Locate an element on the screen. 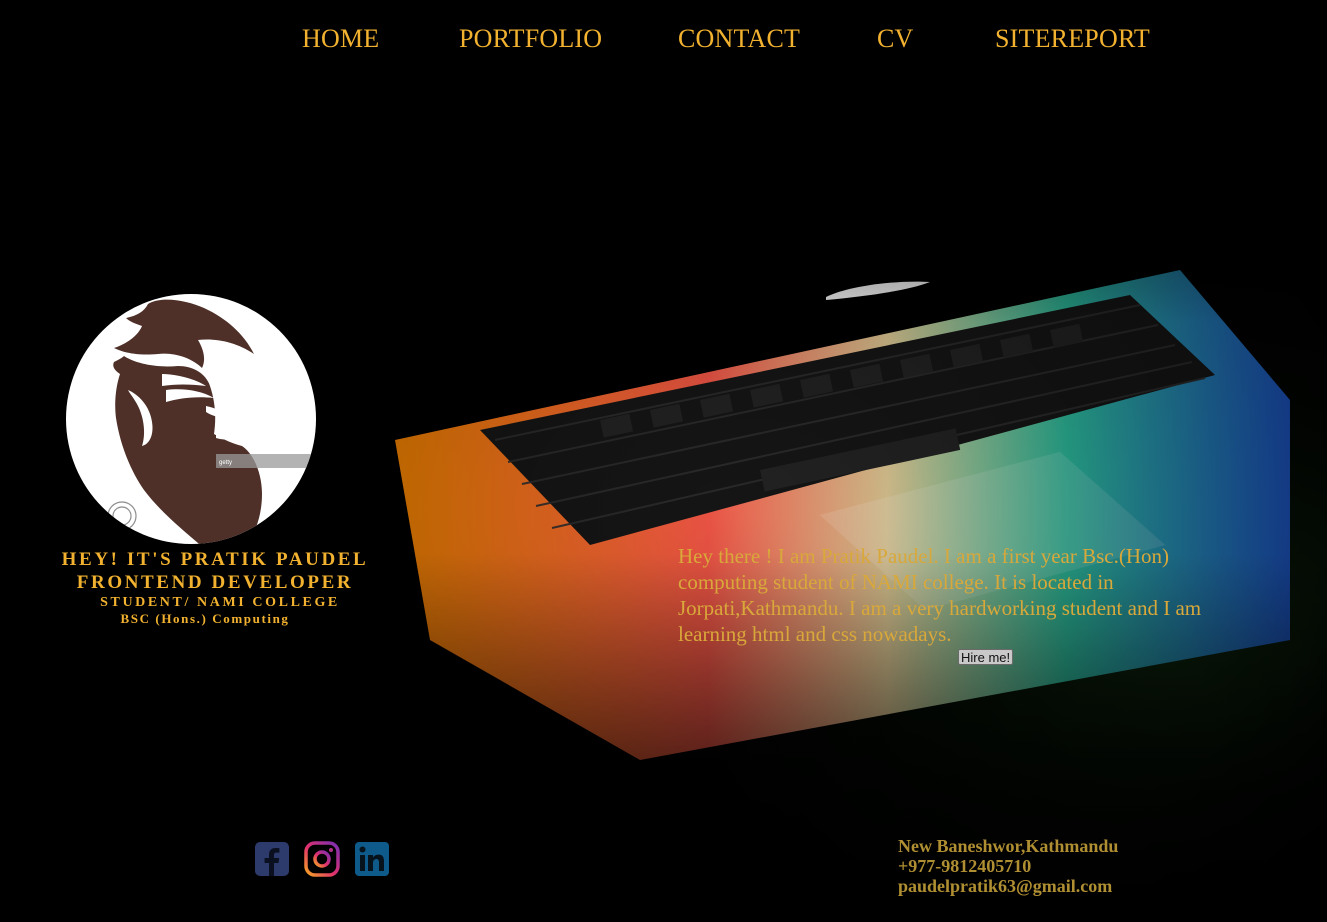 The width and height of the screenshot is (1327, 922). main-nav: HOME PORTFOLIO CONTACT CV SITEREPORT is located at coordinates (663, 40).